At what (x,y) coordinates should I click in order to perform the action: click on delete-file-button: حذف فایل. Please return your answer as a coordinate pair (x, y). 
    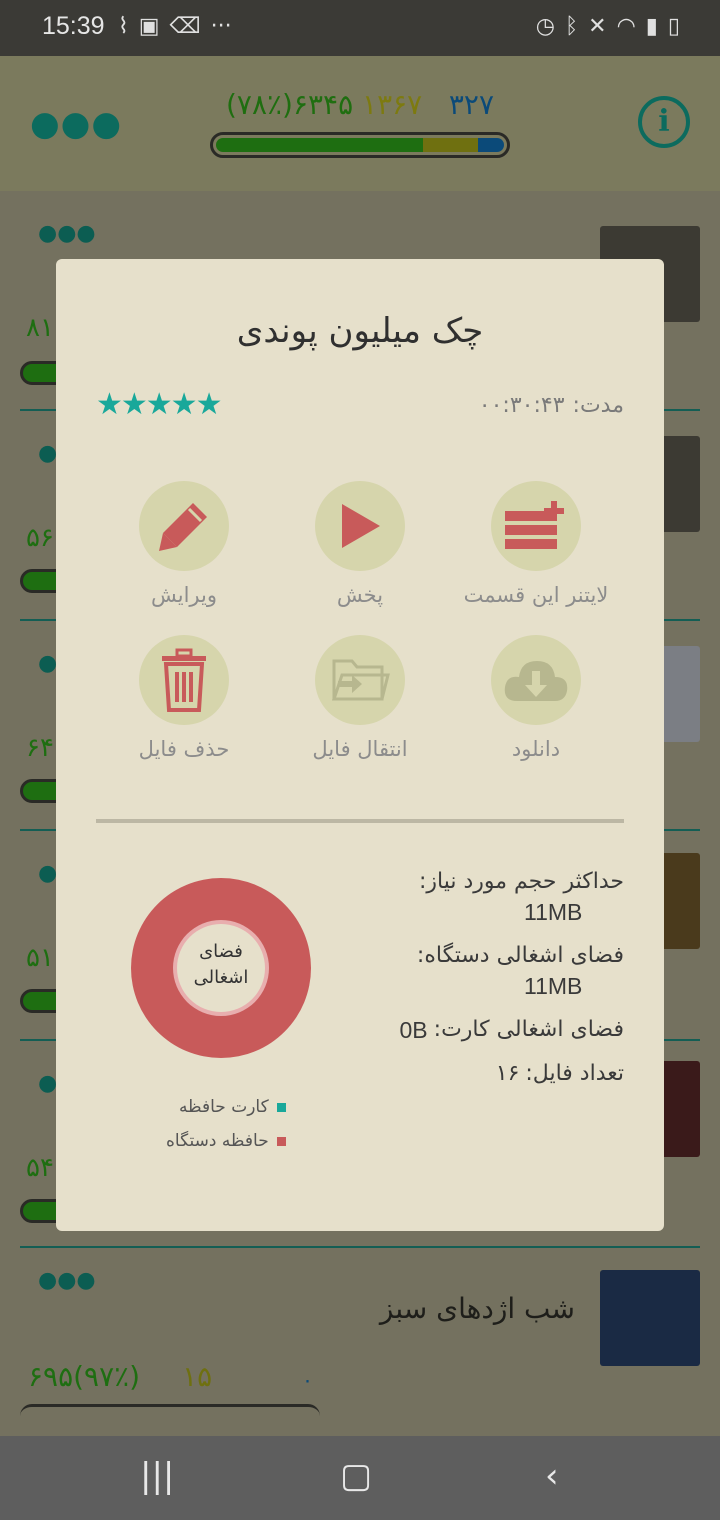
    Looking at the image, I should click on (184, 698).